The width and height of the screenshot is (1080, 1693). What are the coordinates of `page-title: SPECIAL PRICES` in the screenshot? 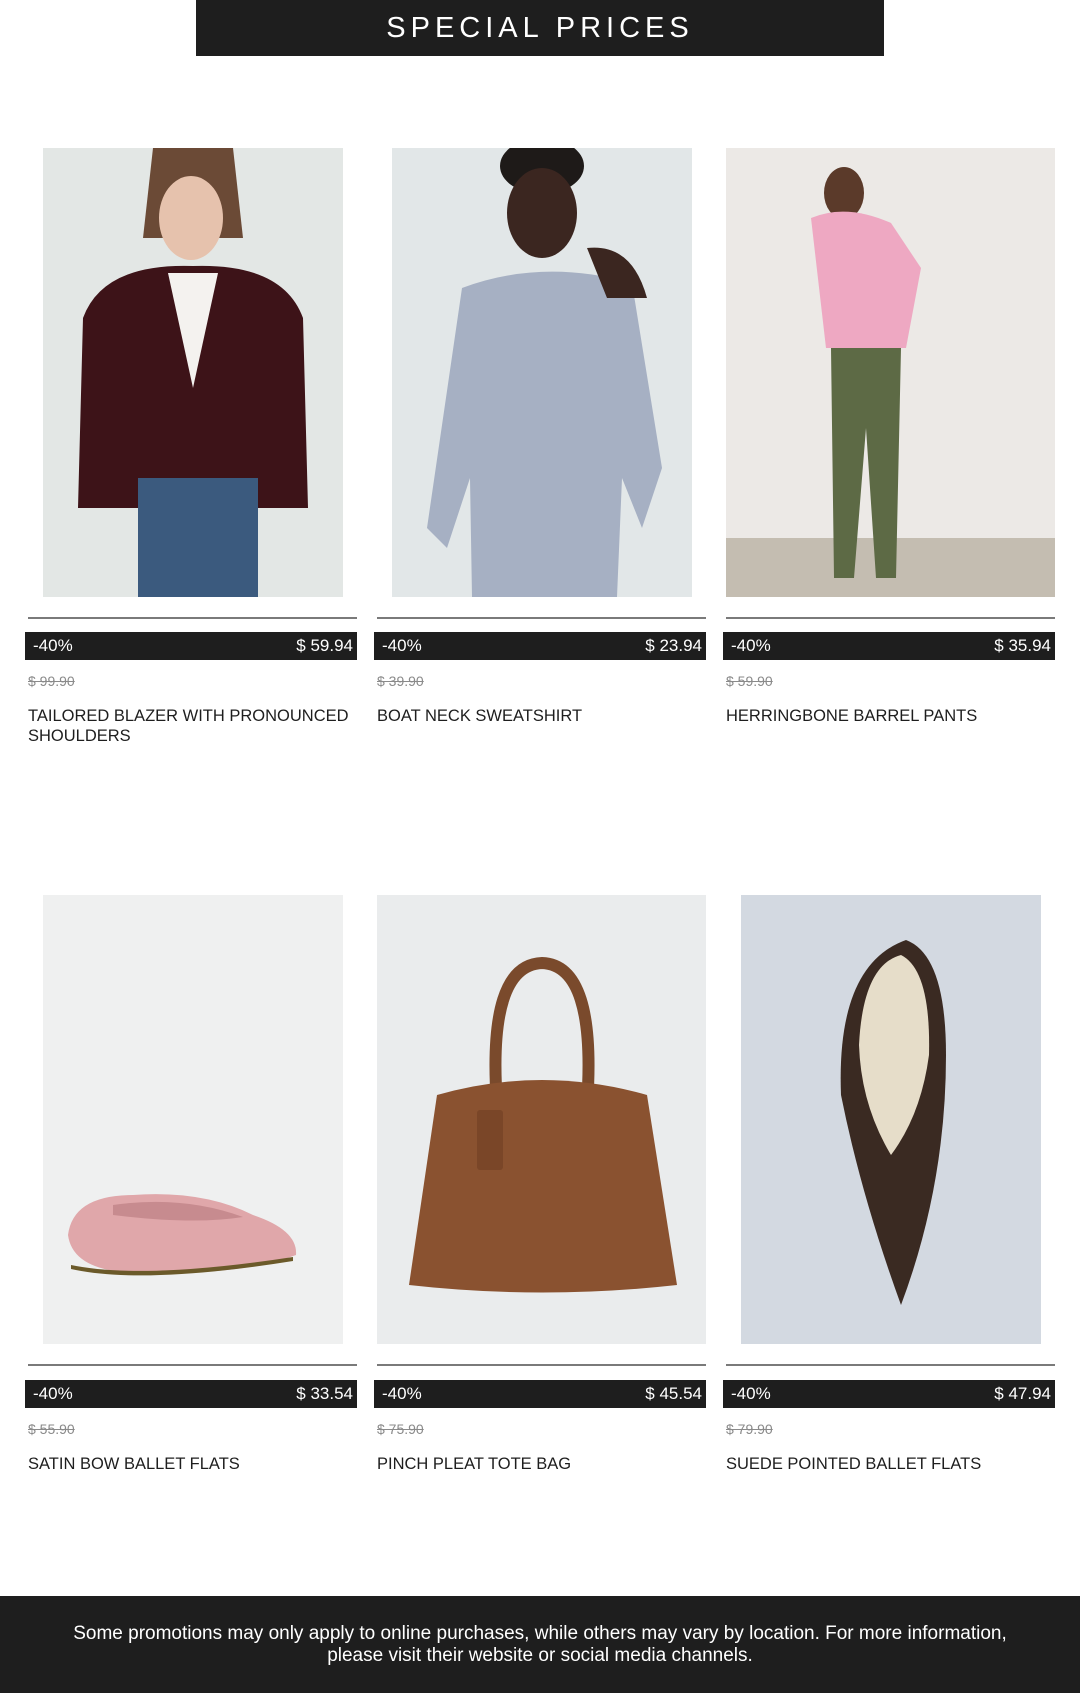 It's located at (540, 27).